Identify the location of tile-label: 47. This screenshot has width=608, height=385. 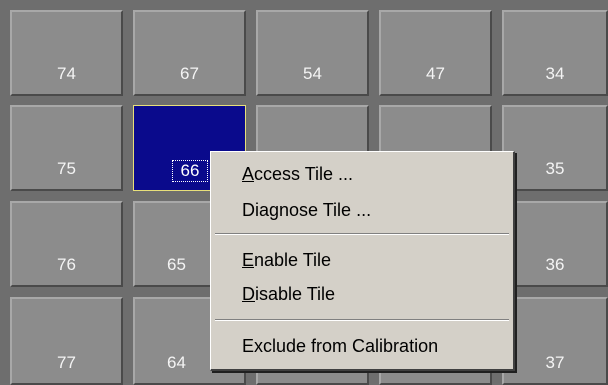
(435, 73).